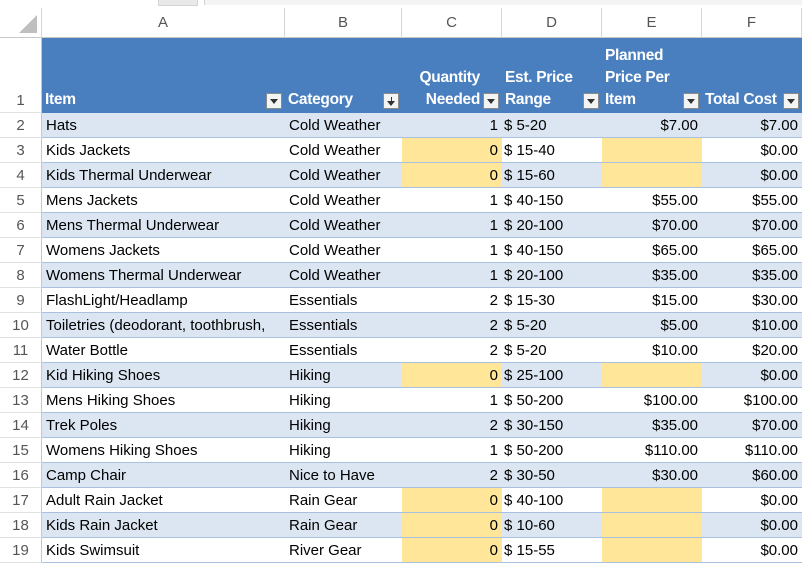 Image resolution: width=802 pixels, height=564 pixels. I want to click on cell-planned-price: $30.00, so click(652, 475).